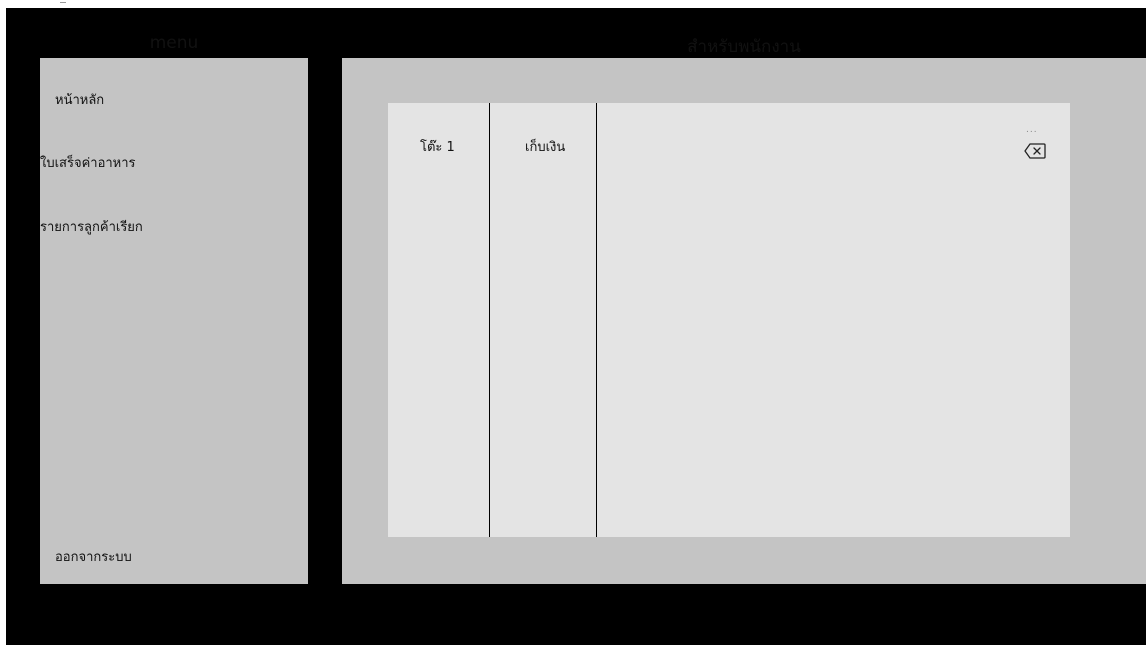 This screenshot has height=645, width=1146. Describe the element at coordinates (174, 43) in the screenshot. I see `menu-title: menu` at that location.